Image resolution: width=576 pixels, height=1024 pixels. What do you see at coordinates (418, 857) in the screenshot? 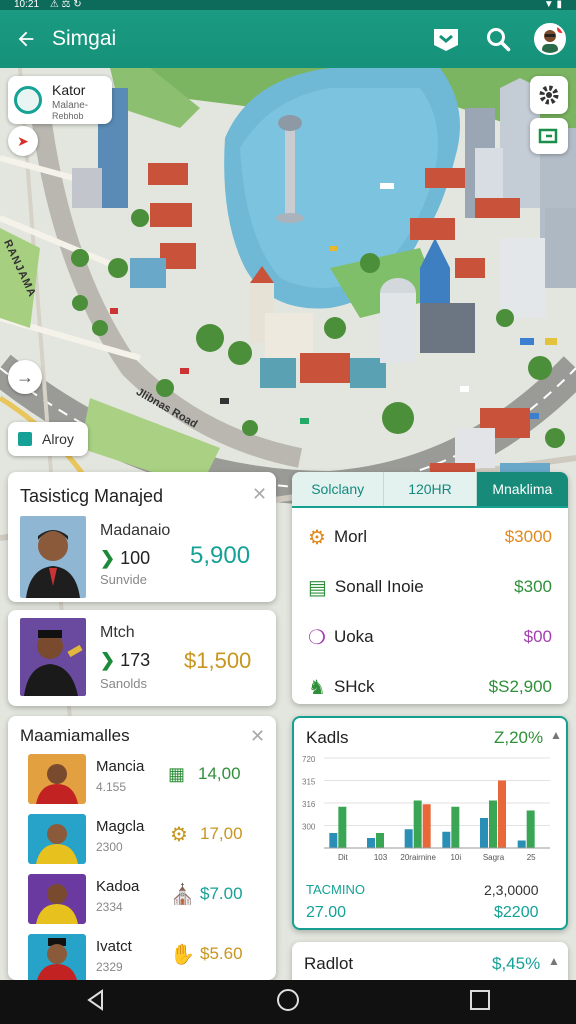
I see `x-tick-label: 20rairnine` at bounding box center [418, 857].